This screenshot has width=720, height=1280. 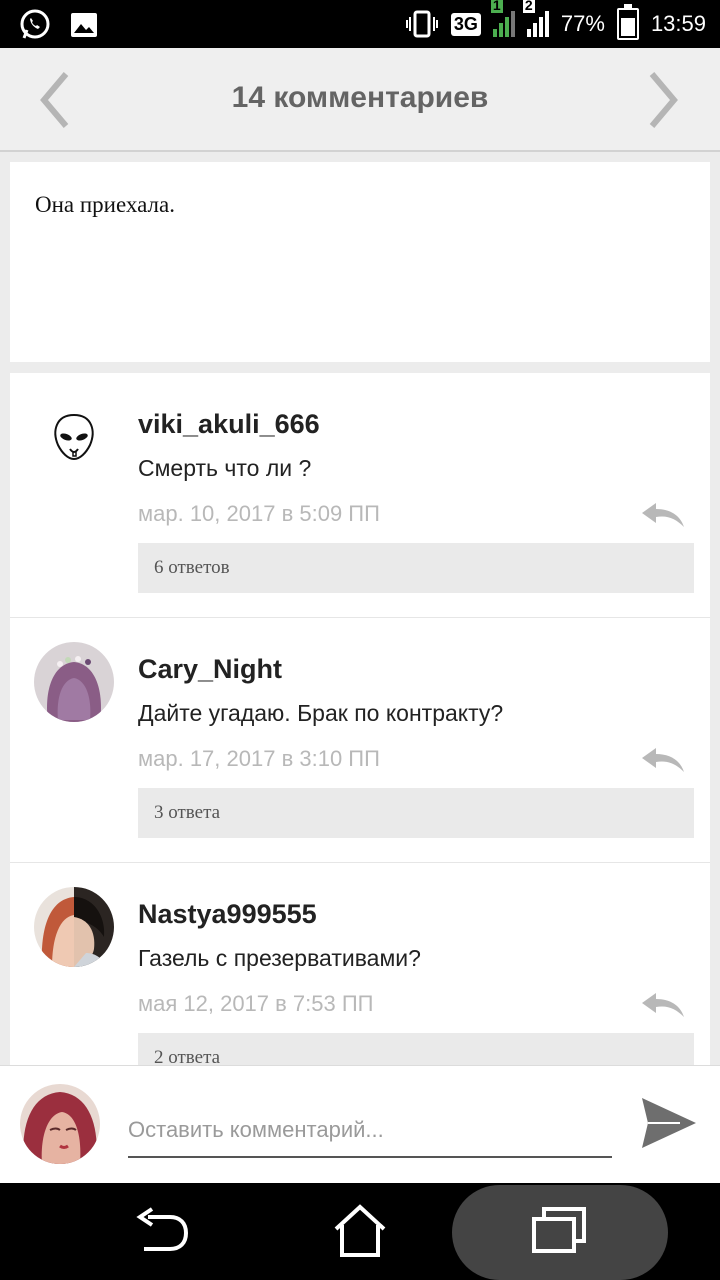 What do you see at coordinates (210, 669) in the screenshot?
I see `comment-username: Cary_Night` at bounding box center [210, 669].